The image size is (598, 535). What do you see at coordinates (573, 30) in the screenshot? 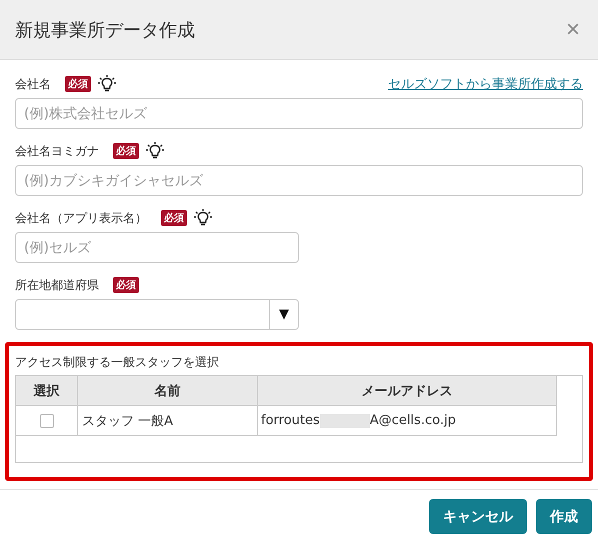
I see `close-button: ×` at bounding box center [573, 30].